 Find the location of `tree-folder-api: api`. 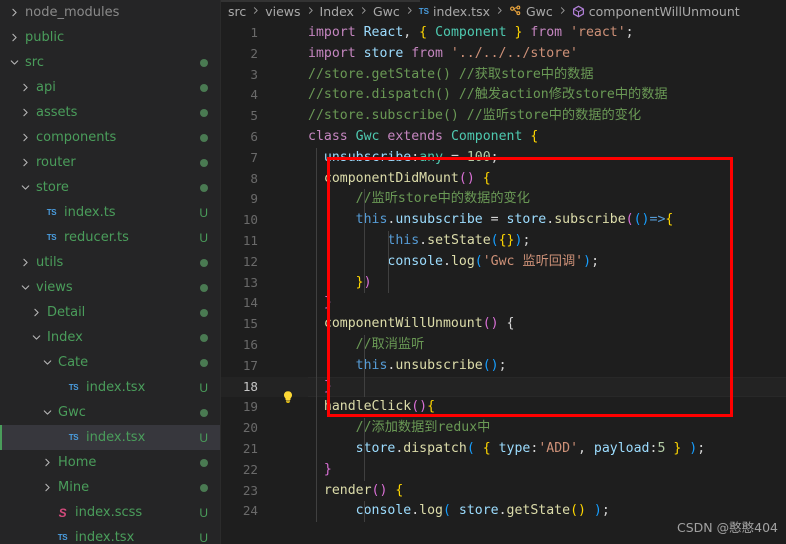

tree-folder-api: api is located at coordinates (110, 87).